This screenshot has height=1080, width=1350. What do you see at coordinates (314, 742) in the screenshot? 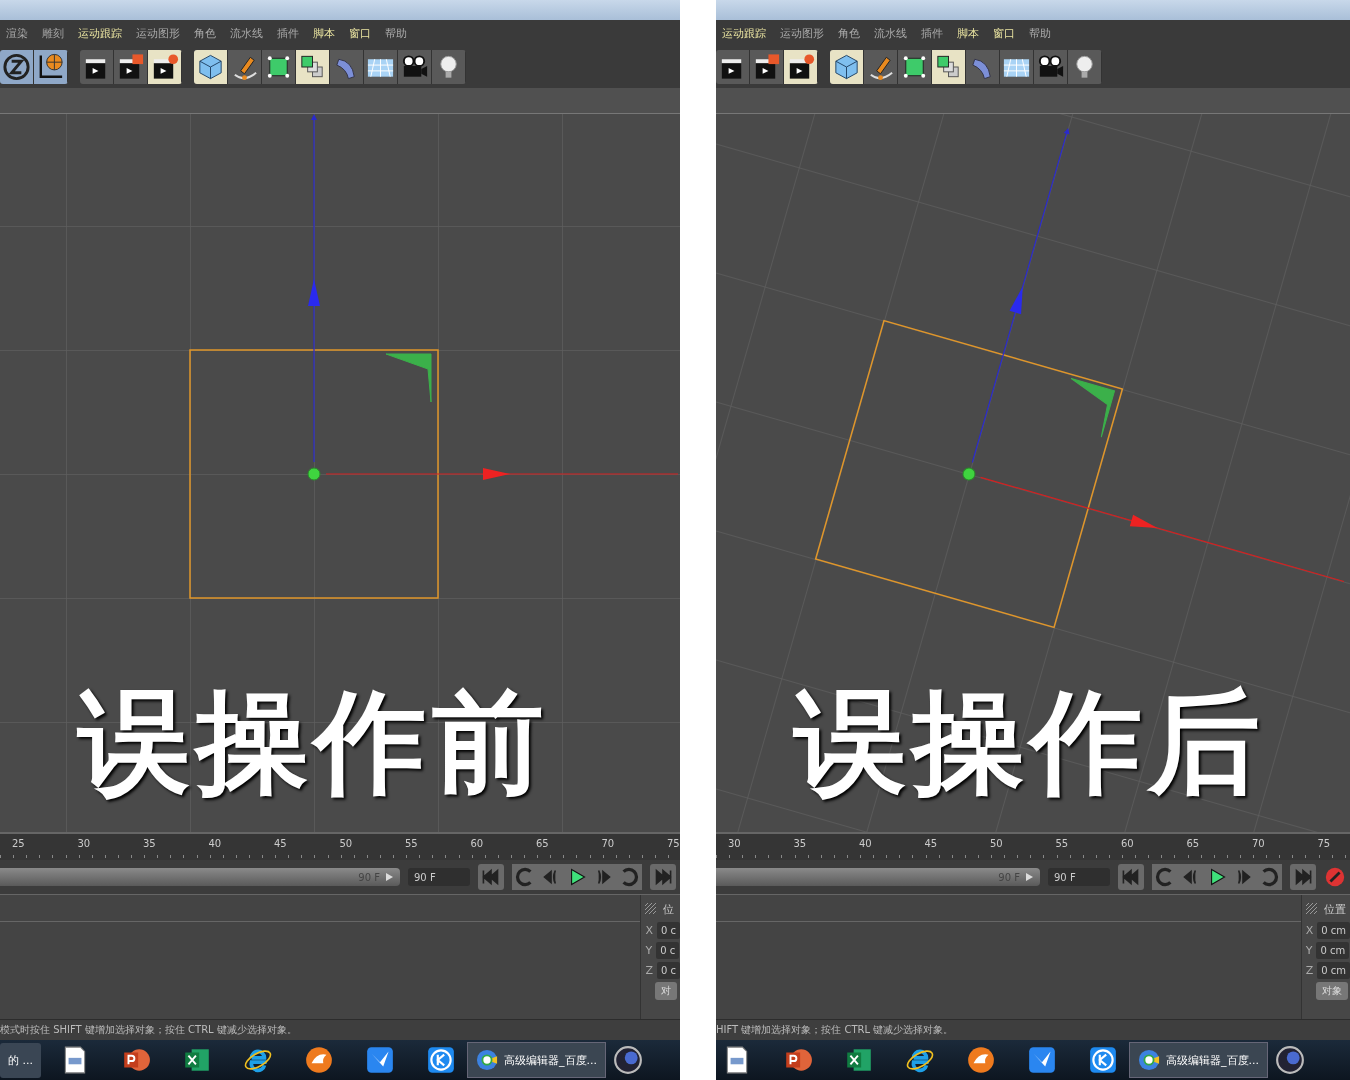
I see `caption-overlay: 误操作前` at bounding box center [314, 742].